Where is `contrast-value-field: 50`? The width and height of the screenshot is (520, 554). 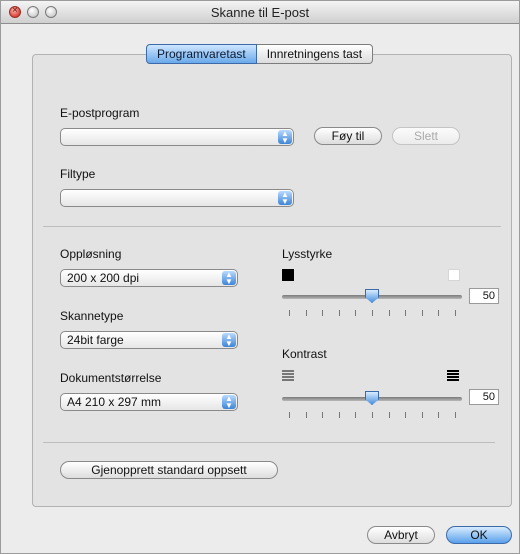 contrast-value-field: 50 is located at coordinates (484, 397).